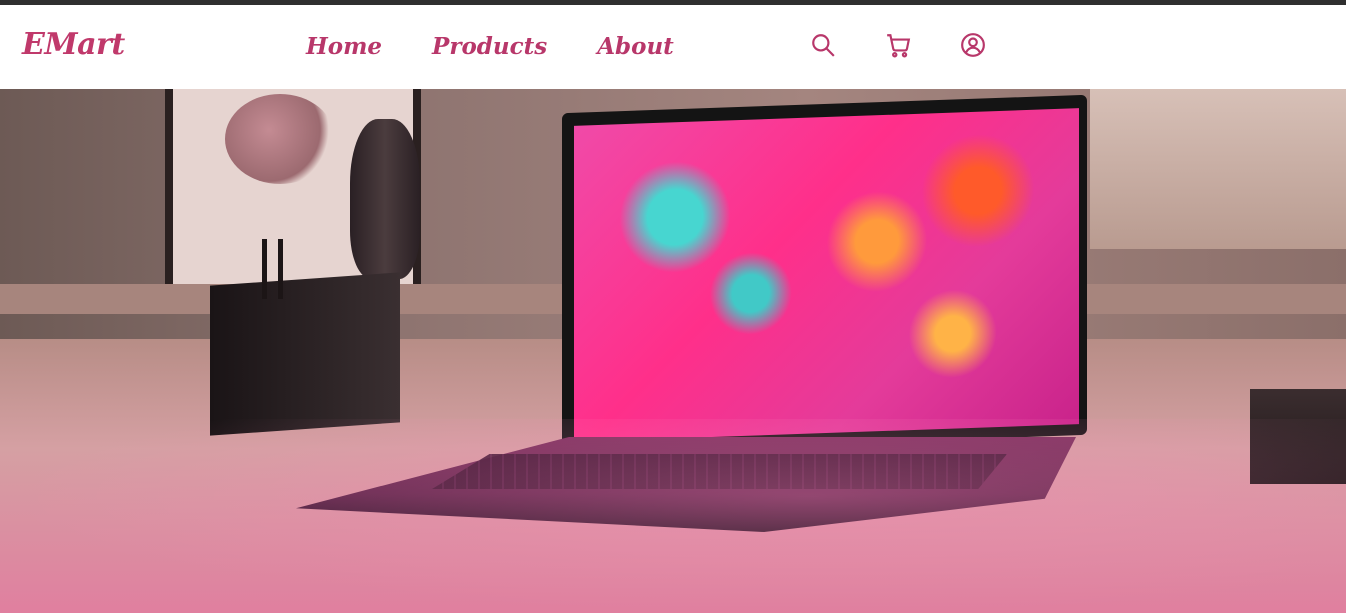 Image resolution: width=1346 pixels, height=613 pixels. What do you see at coordinates (921, 45) in the screenshot?
I see `nav-icons` at bounding box center [921, 45].